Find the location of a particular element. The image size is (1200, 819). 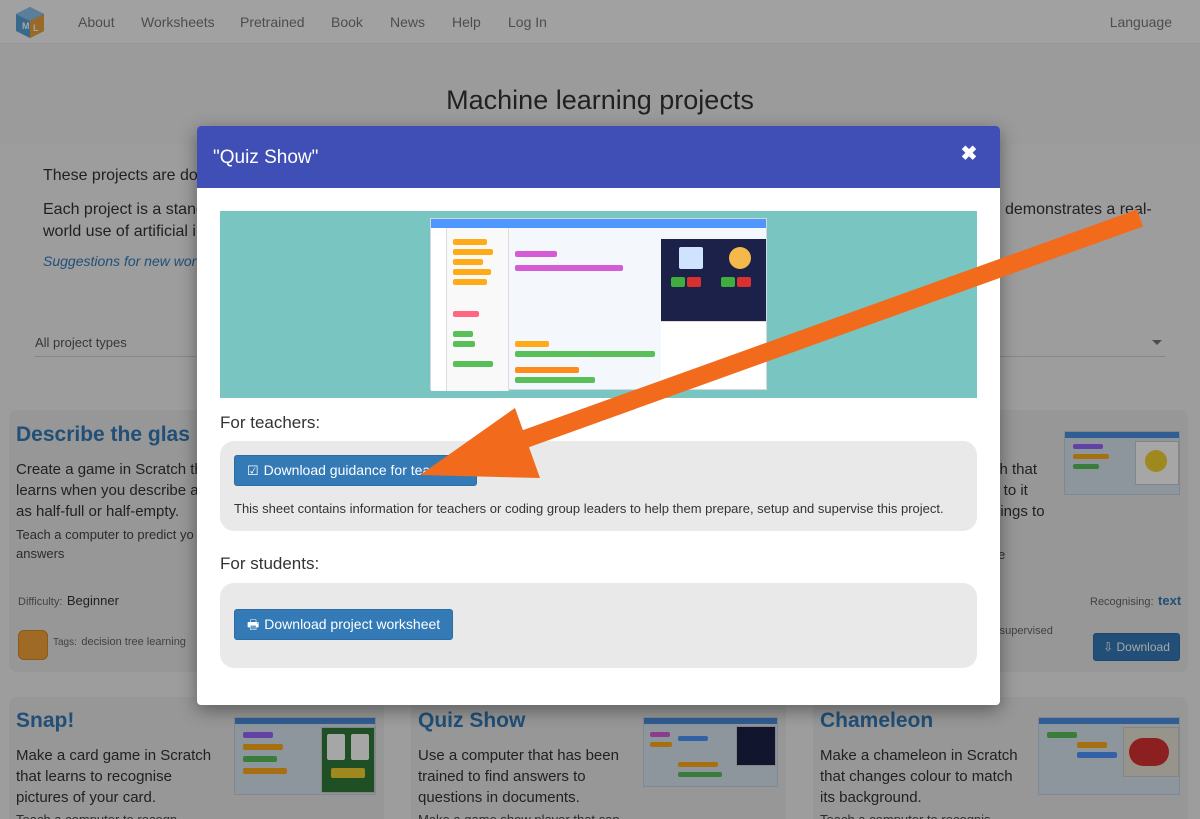

print-icon: 🖶 is located at coordinates (253, 624).